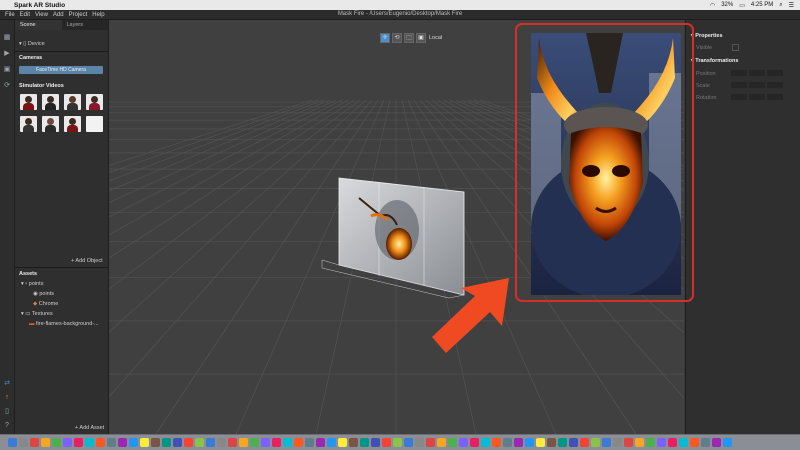  I want to click on rotation-y-field, so click(757, 97).